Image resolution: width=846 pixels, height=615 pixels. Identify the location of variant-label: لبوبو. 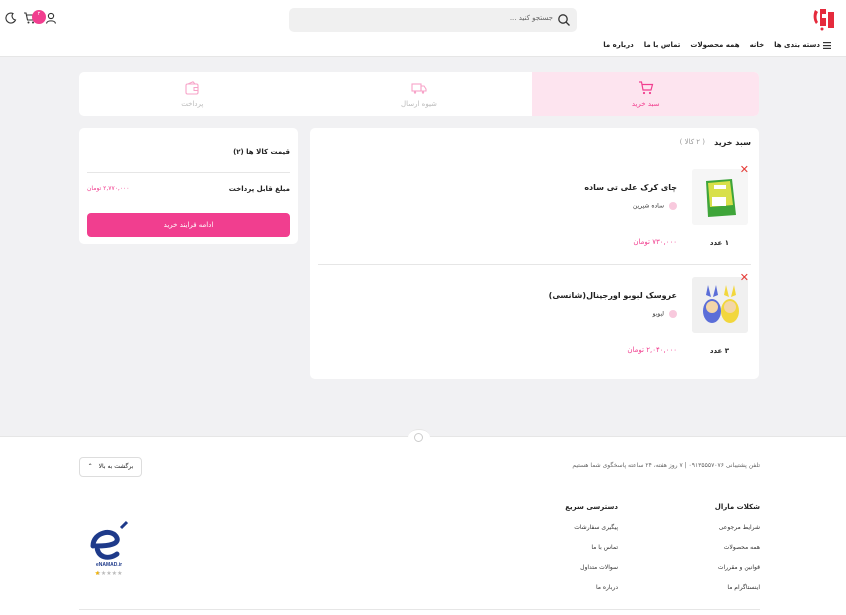
(658, 314).